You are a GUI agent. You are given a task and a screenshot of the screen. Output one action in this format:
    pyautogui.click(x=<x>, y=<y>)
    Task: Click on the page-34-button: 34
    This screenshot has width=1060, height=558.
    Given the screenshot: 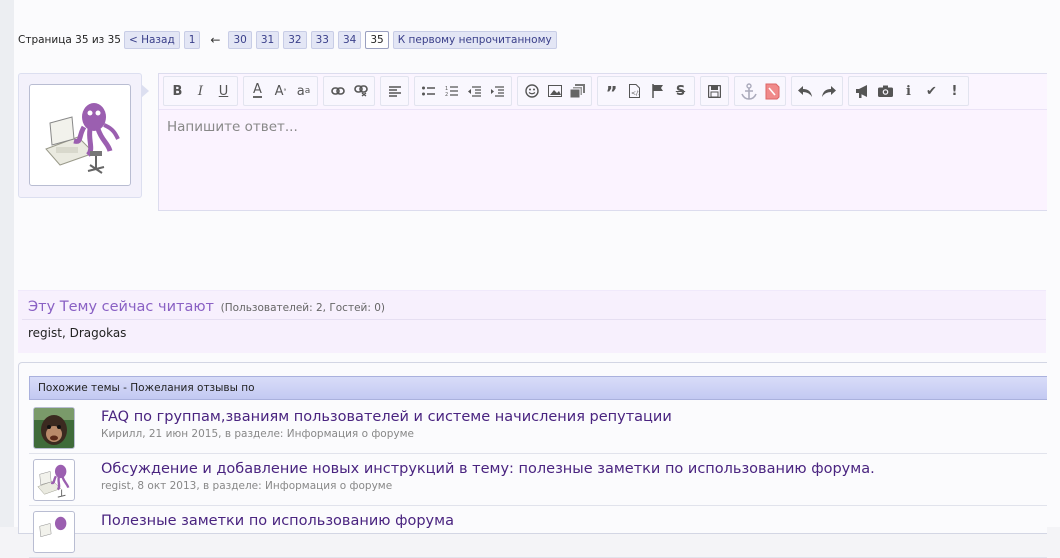 What is the action you would take?
    pyautogui.click(x=349, y=40)
    